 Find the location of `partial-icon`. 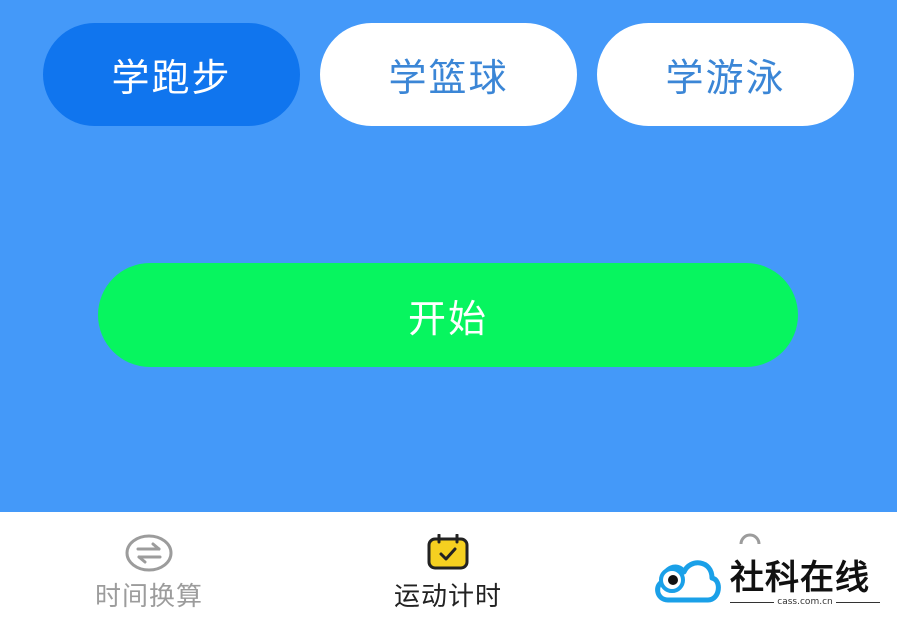

partial-icon is located at coordinates (750, 538).